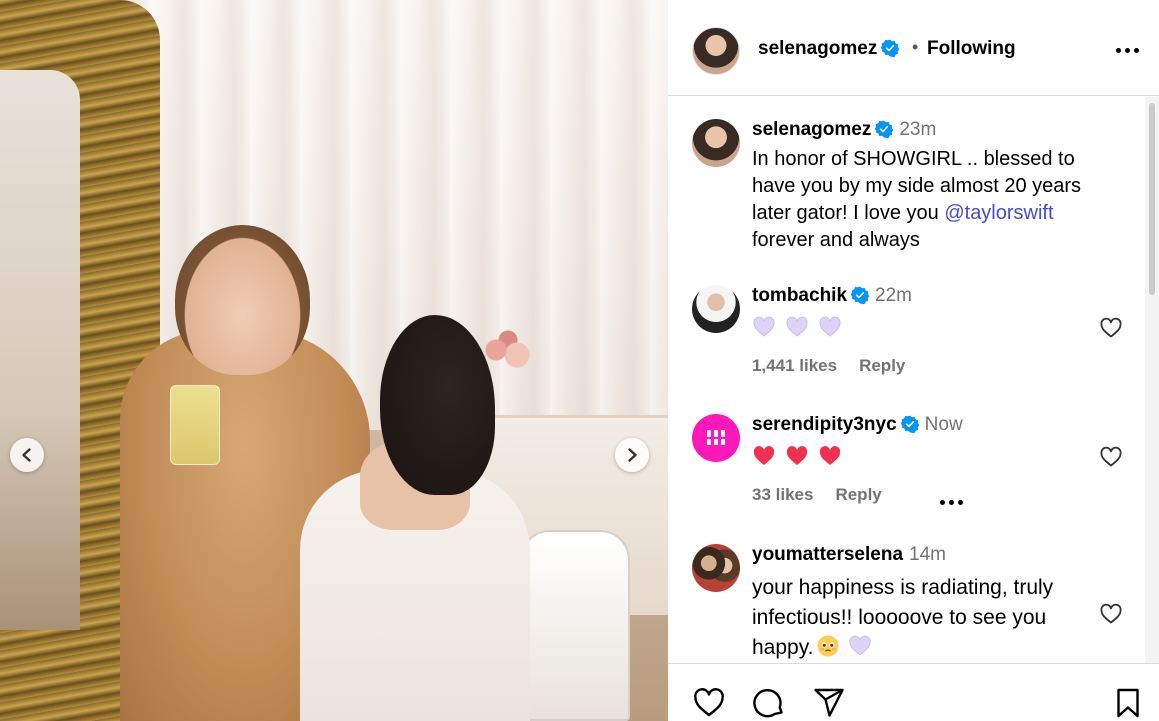 This screenshot has height=721, width=1159. Describe the element at coordinates (927, 554) in the screenshot. I see `comment-time: 14m` at that location.